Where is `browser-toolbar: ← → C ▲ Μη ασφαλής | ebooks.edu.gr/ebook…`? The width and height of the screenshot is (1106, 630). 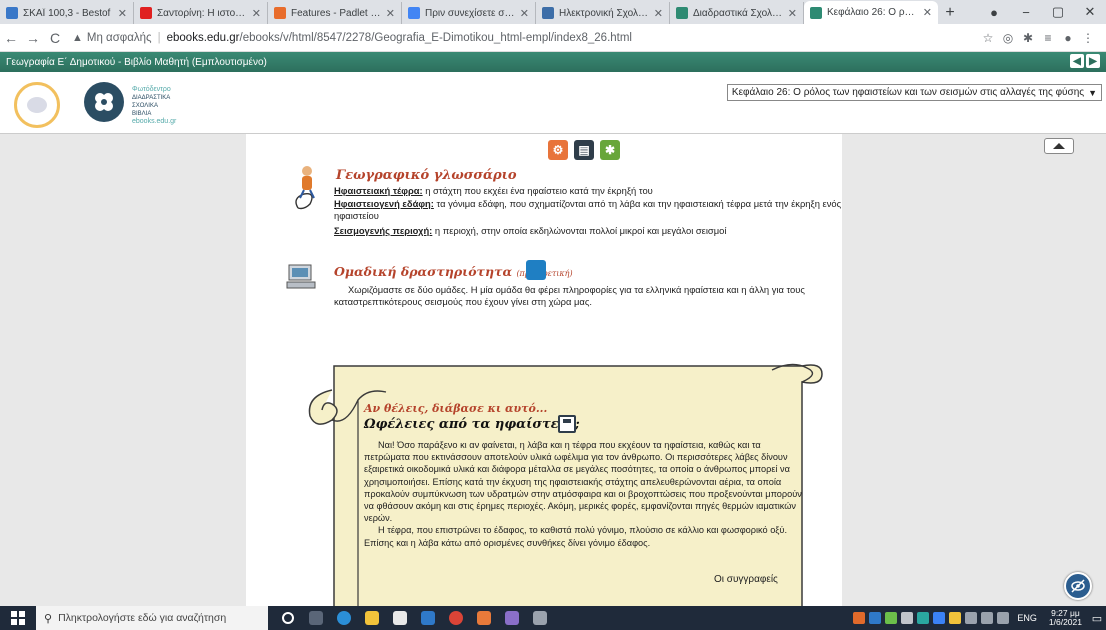
browser-toolbar: ← → C ▲ Μη ασφαλής | ebooks.edu.gr/ebook… is located at coordinates (553, 38).